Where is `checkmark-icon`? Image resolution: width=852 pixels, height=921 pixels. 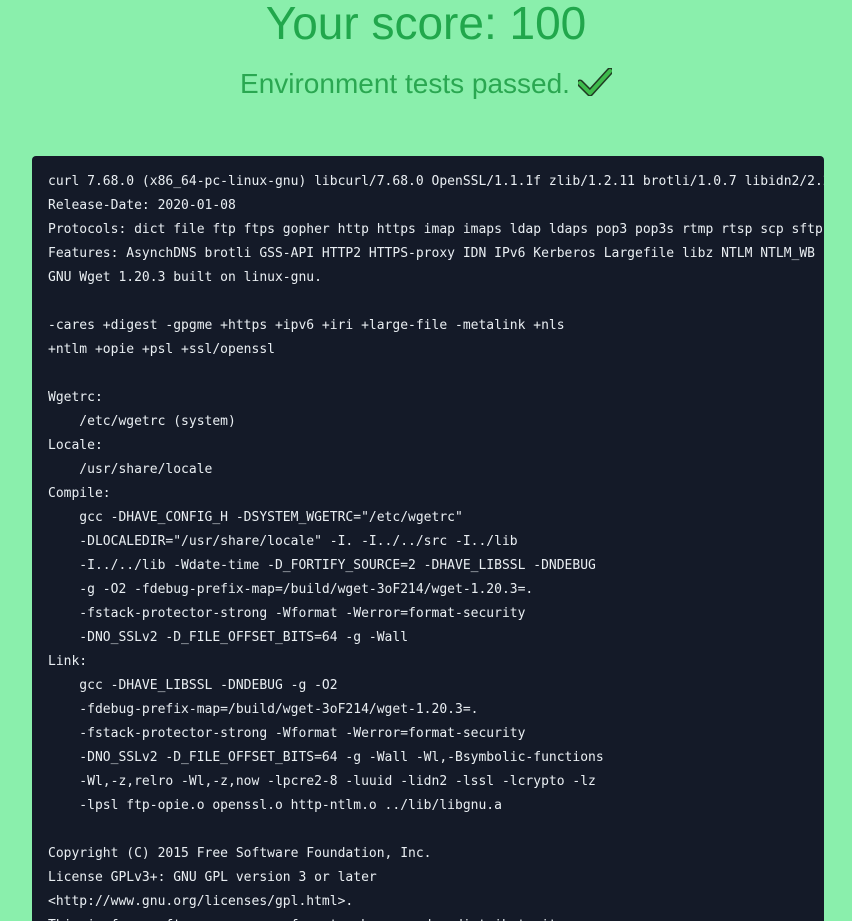
checkmark-icon is located at coordinates (594, 82).